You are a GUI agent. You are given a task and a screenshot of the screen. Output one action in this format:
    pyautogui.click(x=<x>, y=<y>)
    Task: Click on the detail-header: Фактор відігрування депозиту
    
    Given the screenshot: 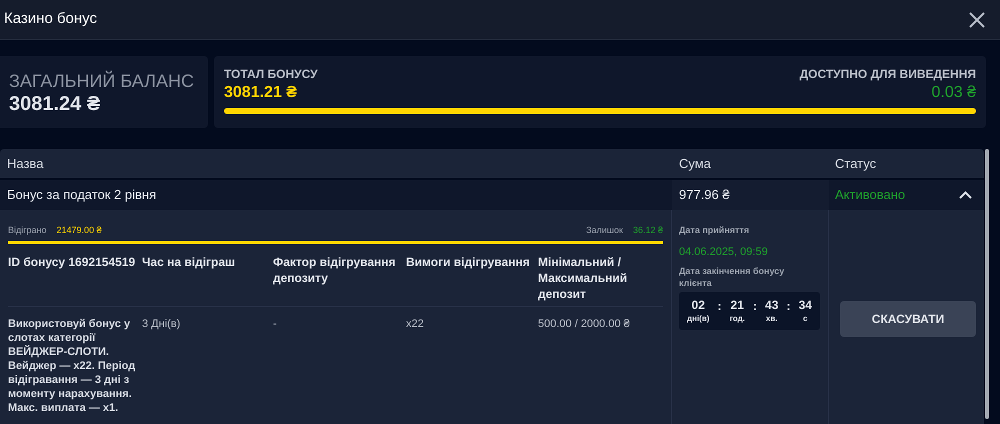 What is the action you would take?
    pyautogui.click(x=335, y=270)
    